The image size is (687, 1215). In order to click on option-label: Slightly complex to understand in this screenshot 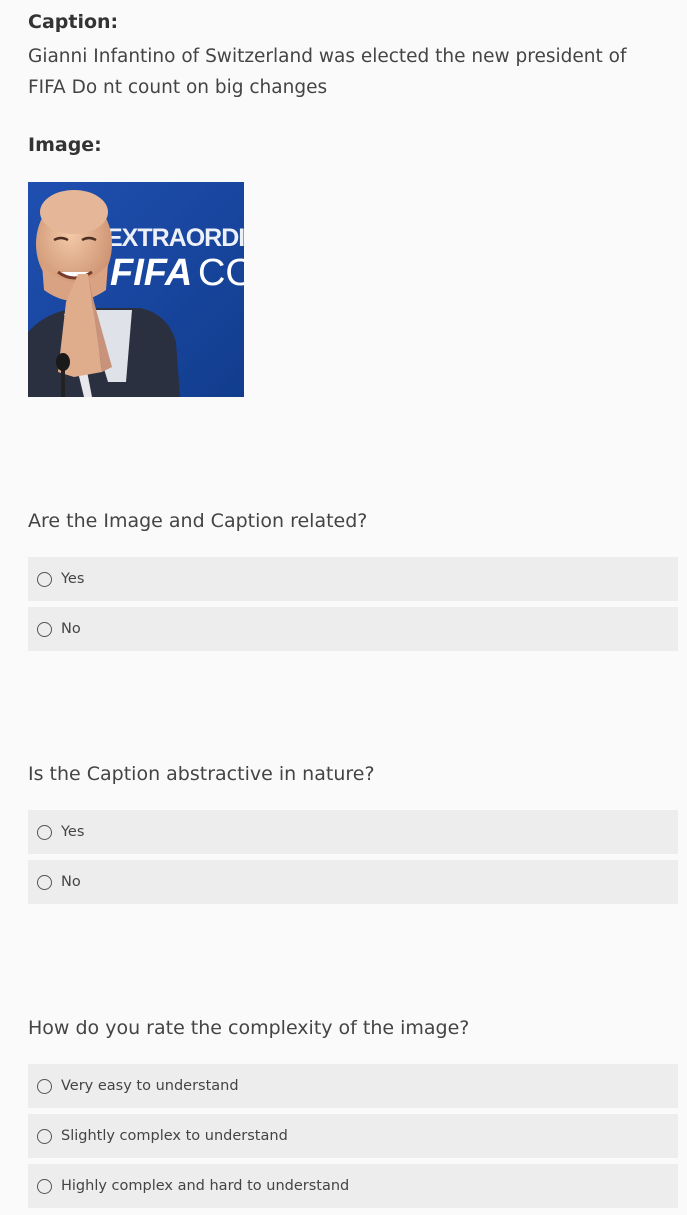, I will do `click(174, 1136)`.